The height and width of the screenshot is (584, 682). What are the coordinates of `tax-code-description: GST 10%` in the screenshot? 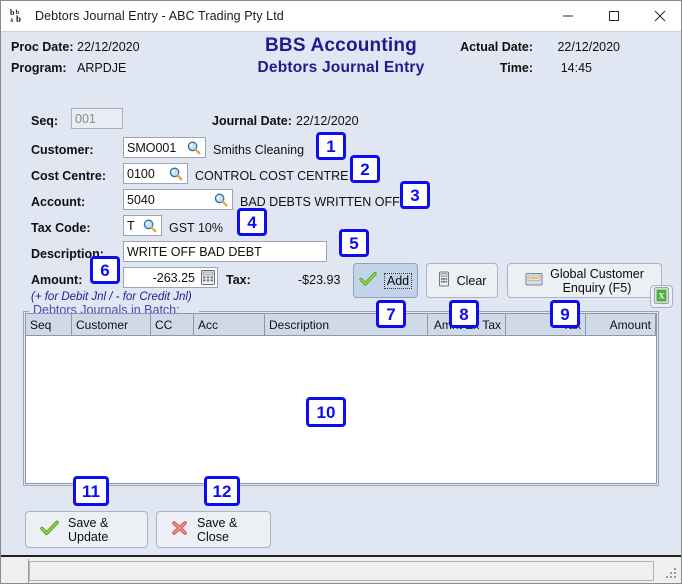 It's located at (196, 228).